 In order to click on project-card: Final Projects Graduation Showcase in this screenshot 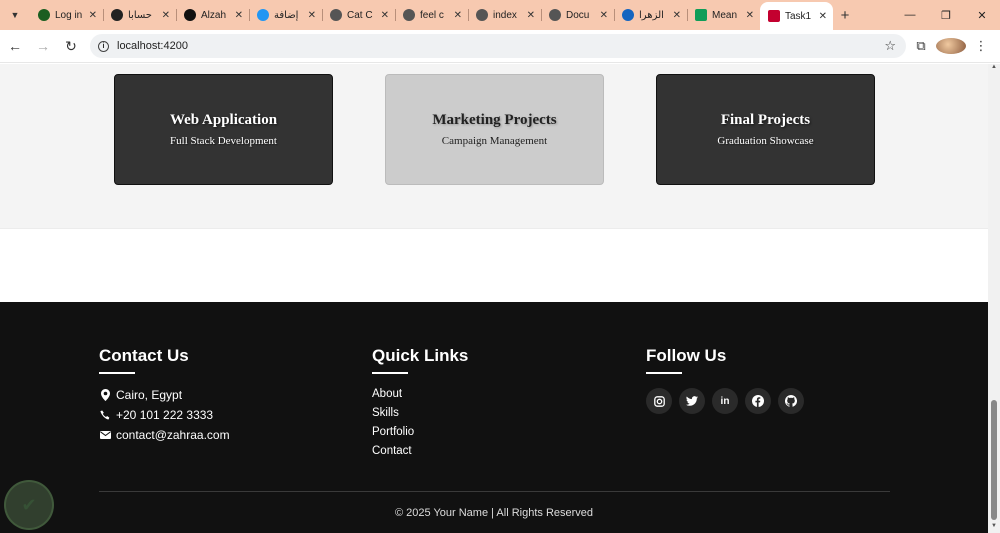, I will do `click(765, 129)`.